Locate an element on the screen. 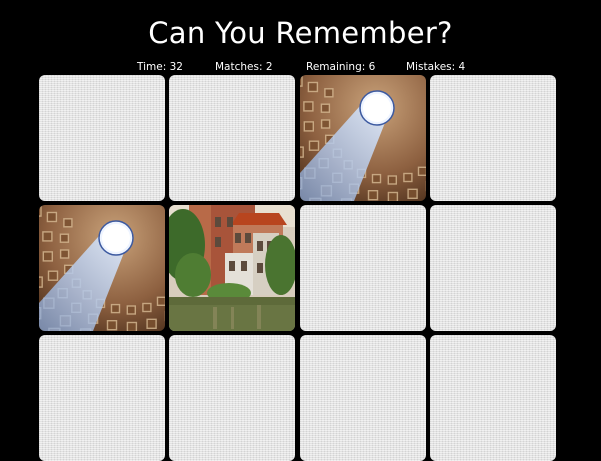 This screenshot has width=601, height=461. mistakes-counter: Mistakes: 4 is located at coordinates (436, 67).